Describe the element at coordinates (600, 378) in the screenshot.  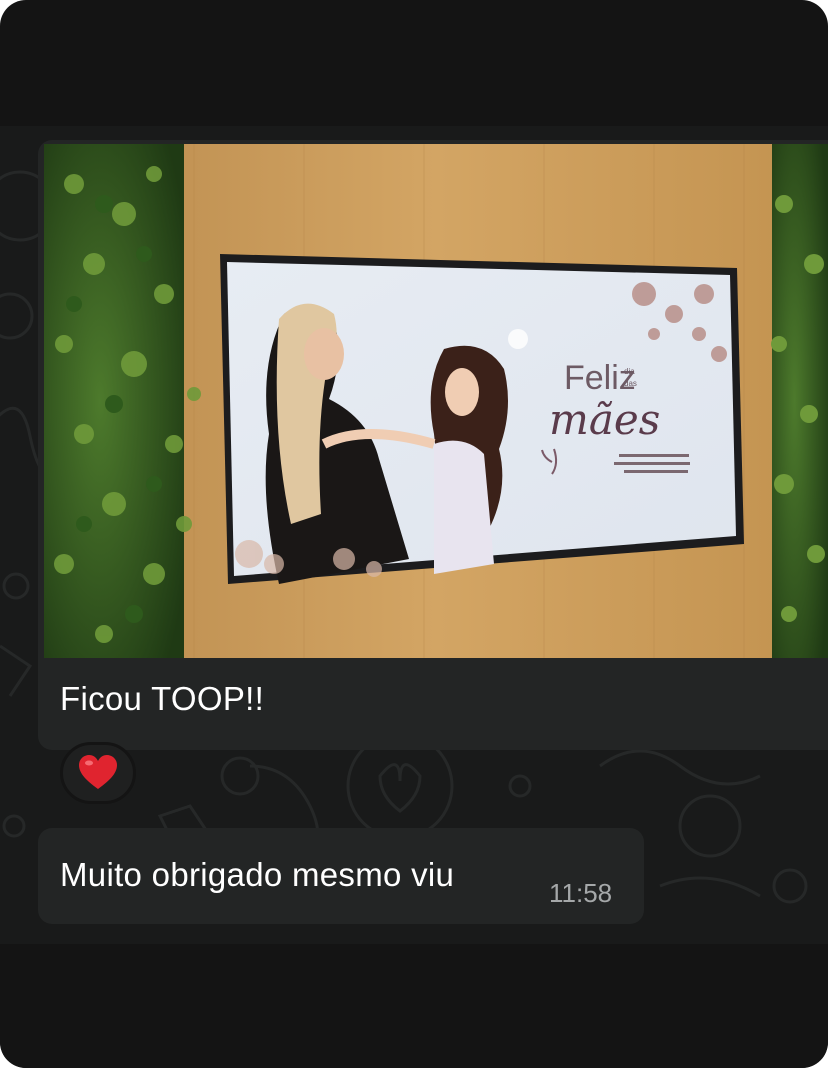
I see `tv-title-line1: Feliz` at that location.